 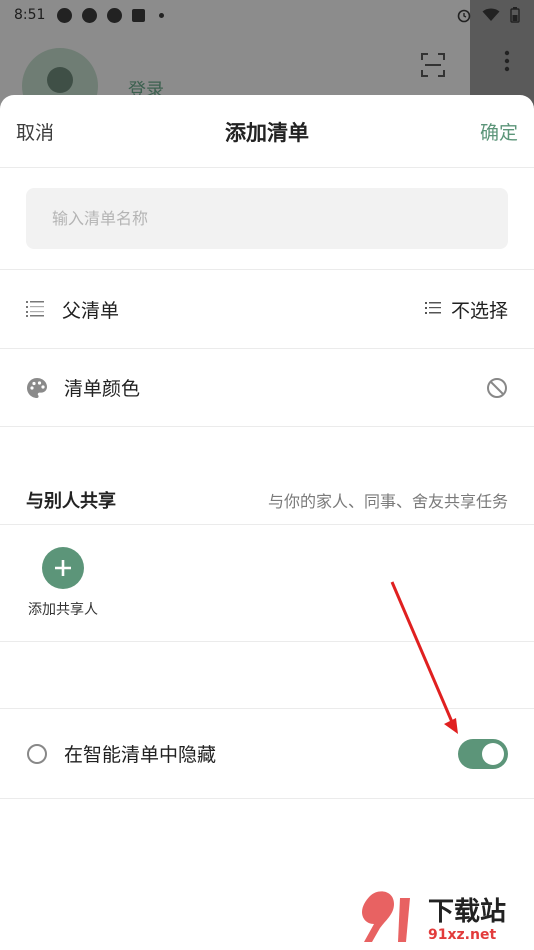 I want to click on scan-icon, so click(x=433, y=65).